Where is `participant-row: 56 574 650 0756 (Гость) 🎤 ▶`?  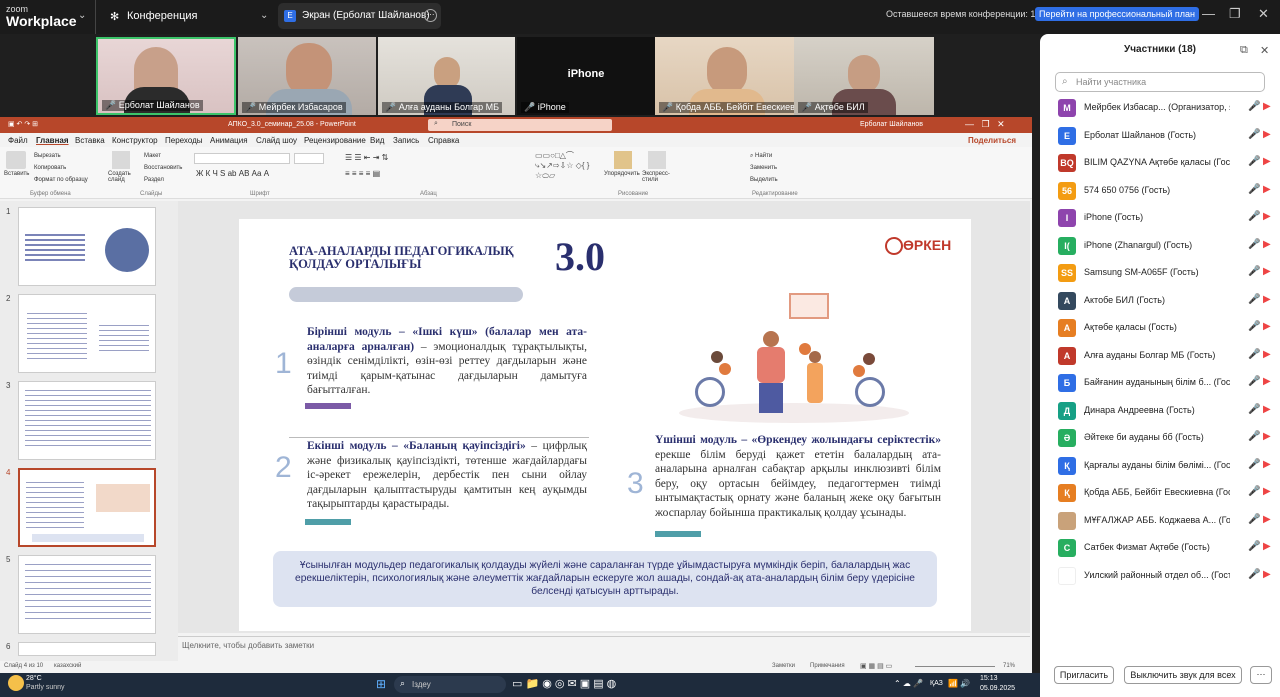 participant-row: 56 574 650 0756 (Гость) 🎤 ▶ is located at coordinates (1165, 191).